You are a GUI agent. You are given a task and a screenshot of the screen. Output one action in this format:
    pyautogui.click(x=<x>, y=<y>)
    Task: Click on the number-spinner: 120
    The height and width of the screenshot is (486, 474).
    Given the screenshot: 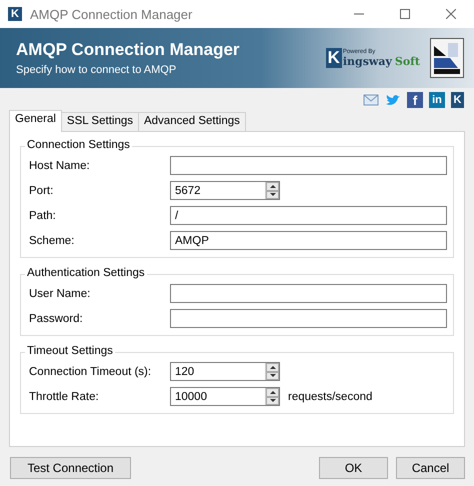 What is the action you would take?
    pyautogui.click(x=225, y=371)
    